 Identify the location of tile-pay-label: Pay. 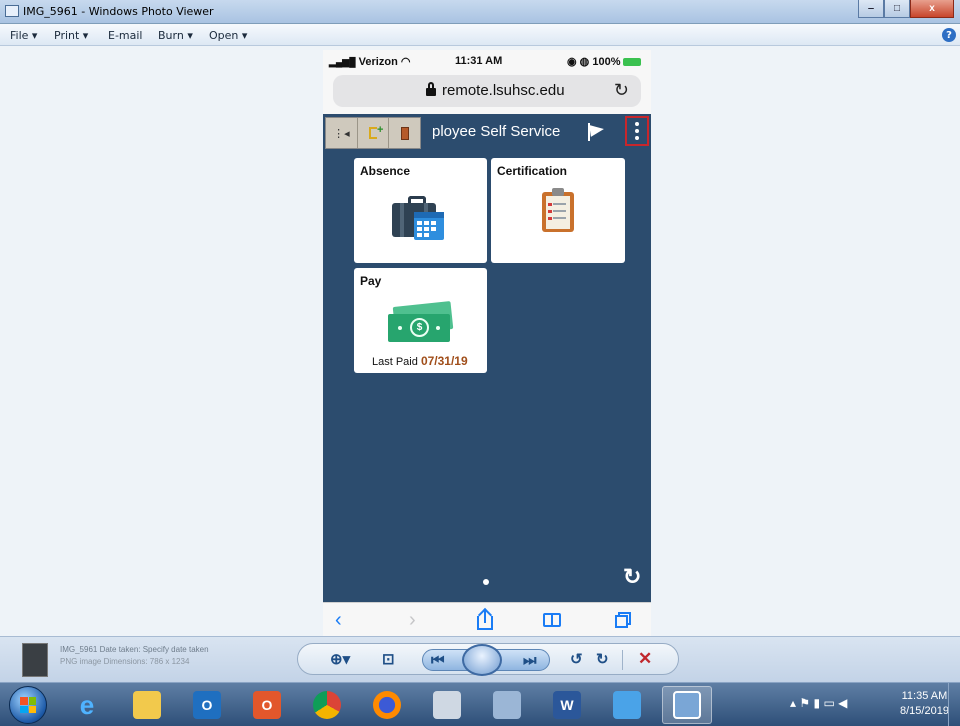
(371, 281).